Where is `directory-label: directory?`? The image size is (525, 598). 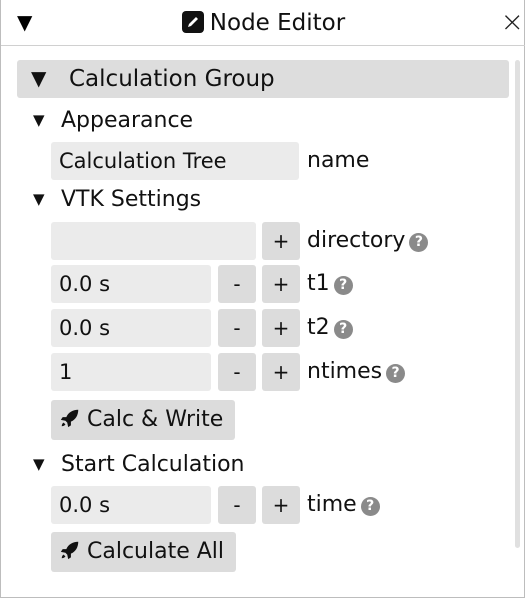 directory-label: directory? is located at coordinates (368, 241).